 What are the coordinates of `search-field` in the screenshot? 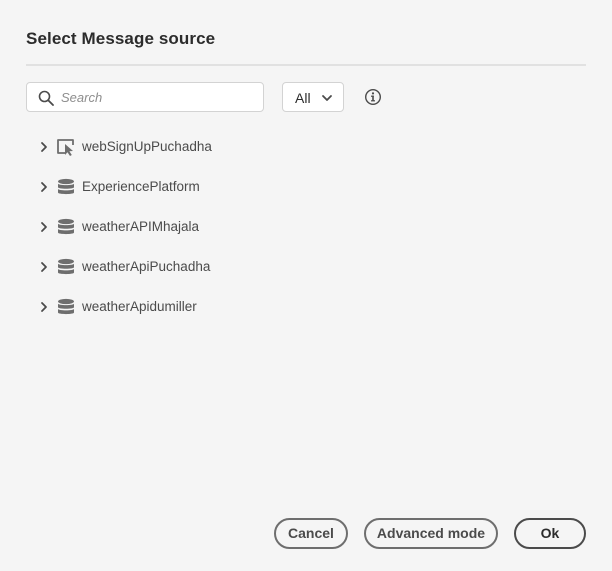 It's located at (145, 97).